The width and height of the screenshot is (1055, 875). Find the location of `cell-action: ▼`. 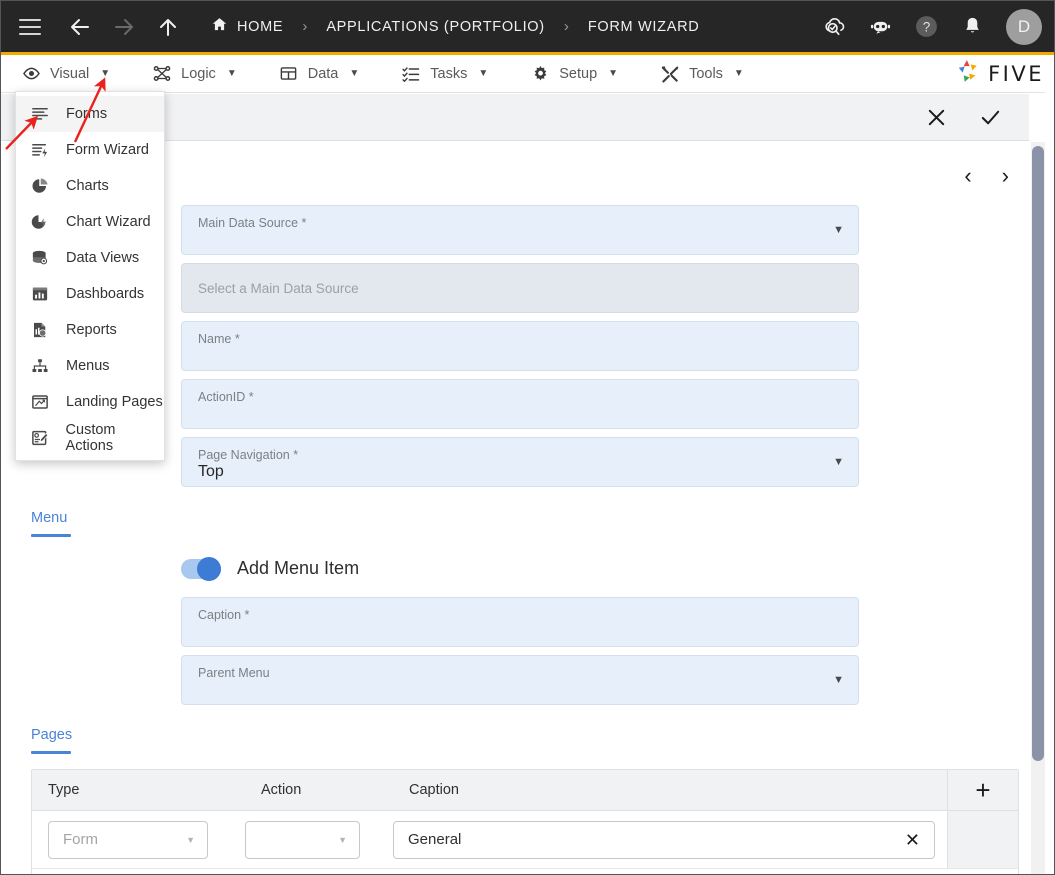

cell-action: ▼ is located at coordinates (319, 839).